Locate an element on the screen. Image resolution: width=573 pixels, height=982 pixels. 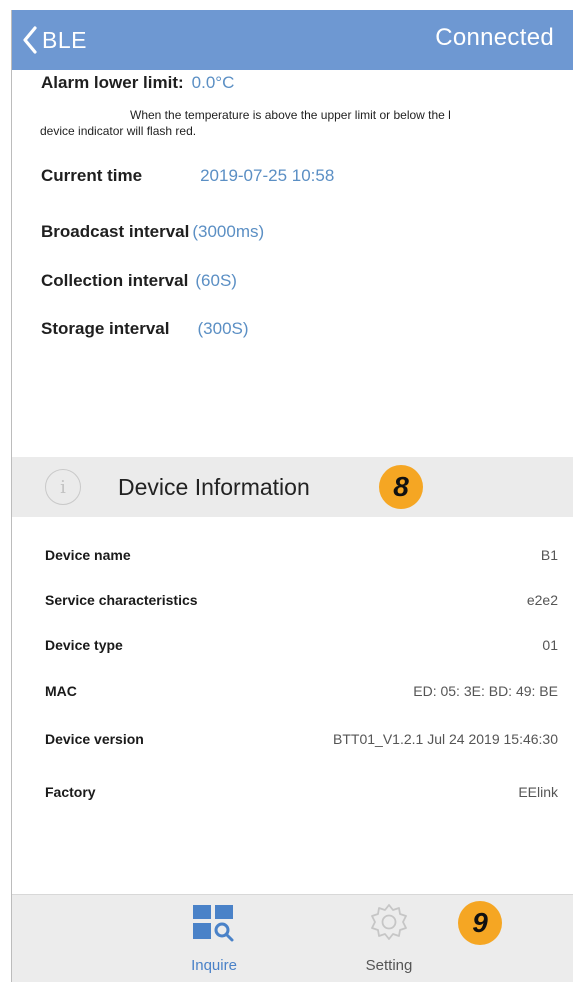
current-time-value: 2019-07-25 10:58 is located at coordinates (267, 176).